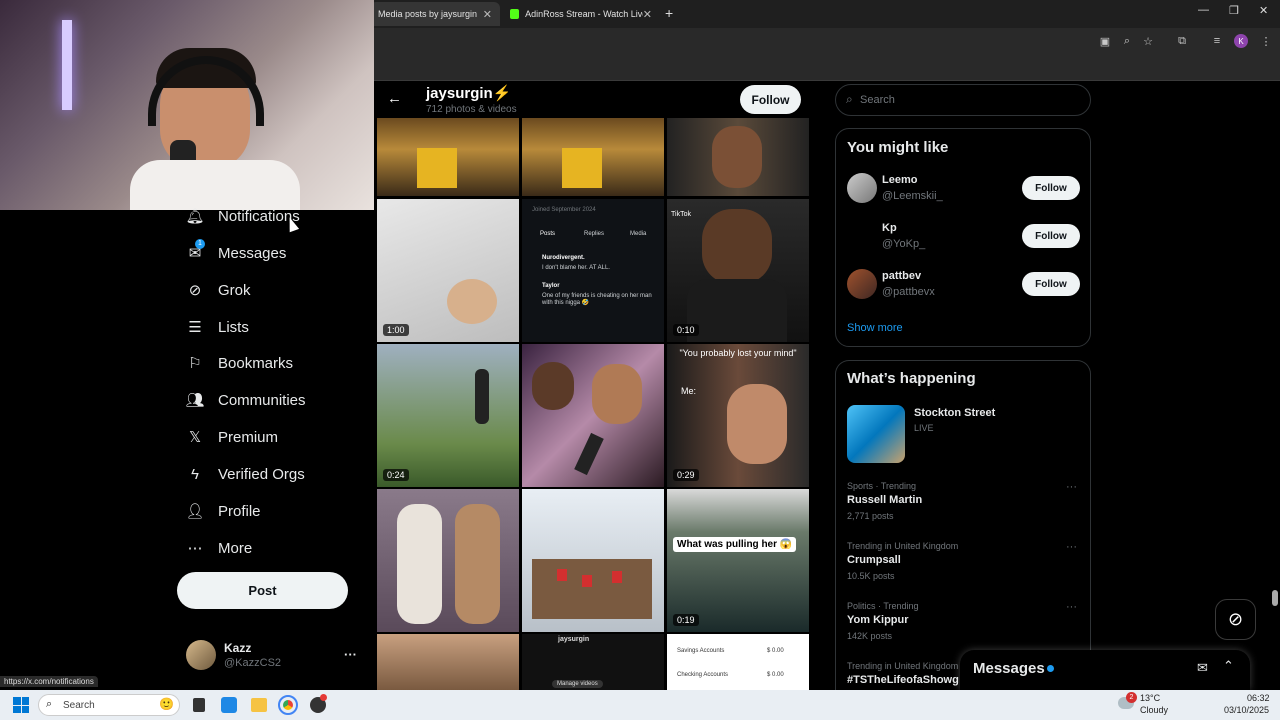  Describe the element at coordinates (323, 697) in the screenshot. I see `notification-dot` at that location.